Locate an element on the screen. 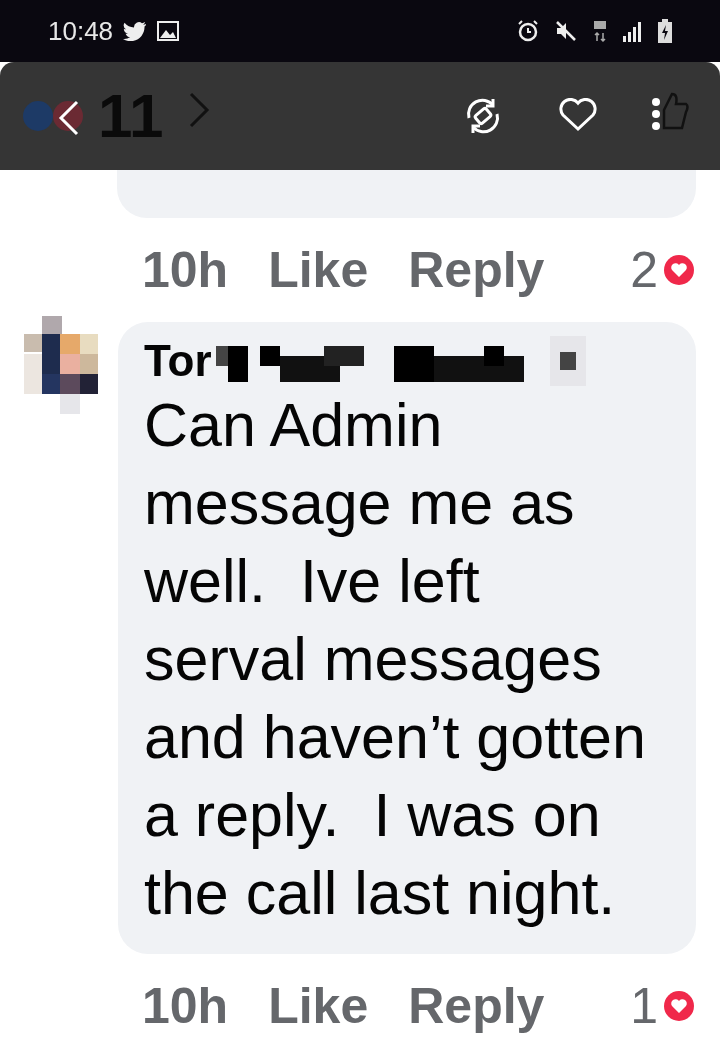 Image resolution: width=720 pixels, height=1045 pixels. author-name: Tor is located at coordinates (178, 361).